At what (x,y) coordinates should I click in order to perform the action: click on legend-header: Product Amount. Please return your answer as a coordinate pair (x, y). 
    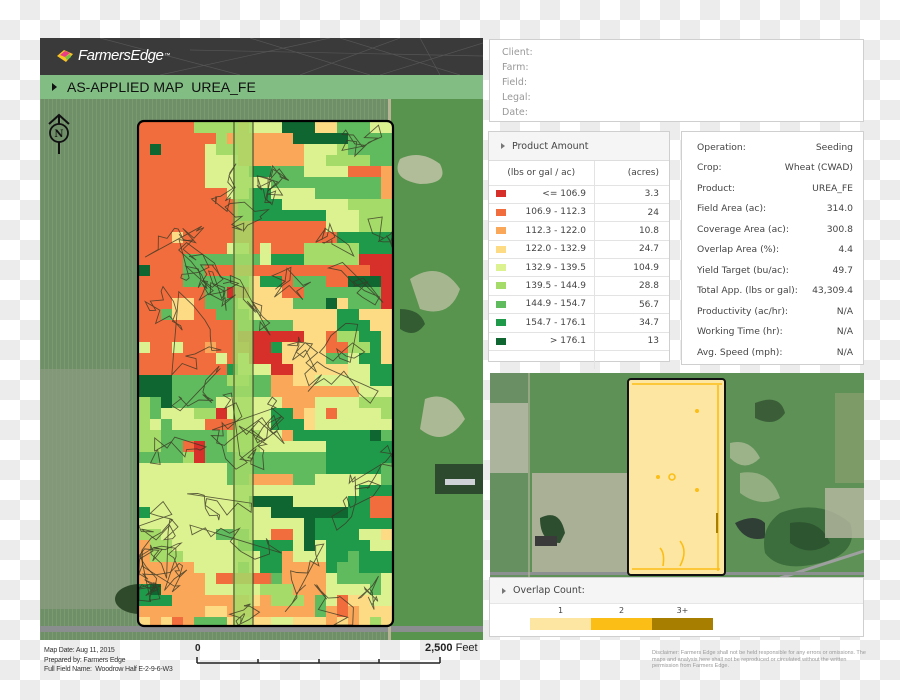
    Looking at the image, I should click on (579, 146).